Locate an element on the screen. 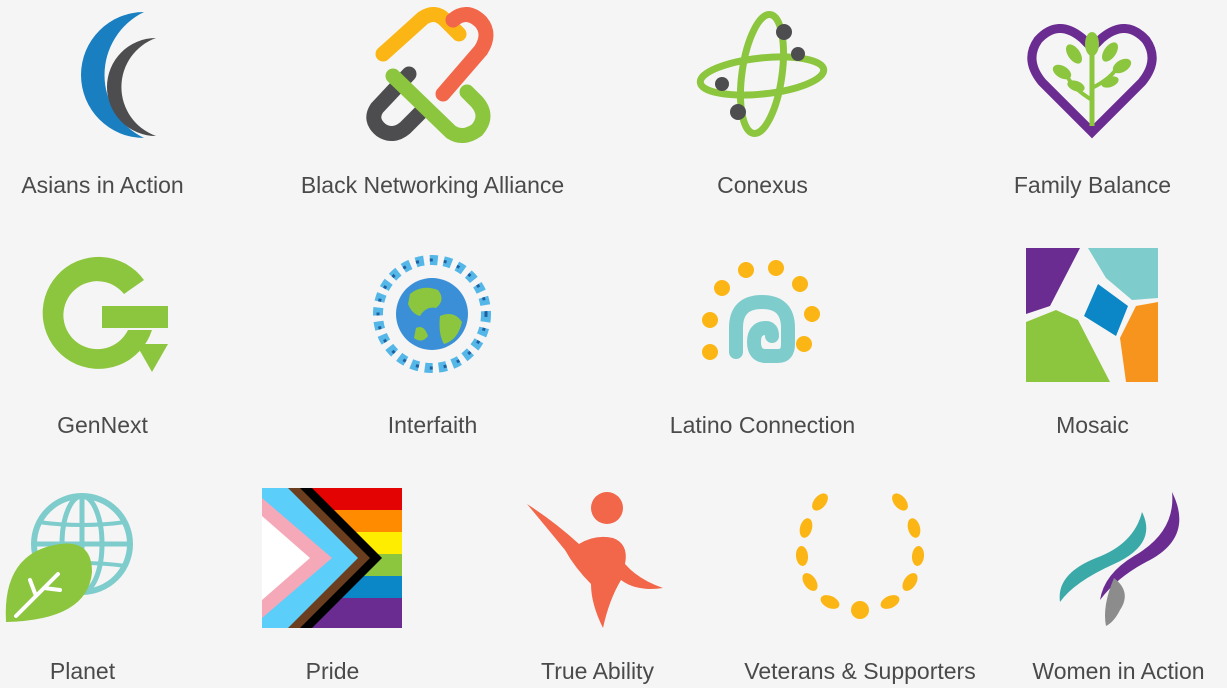 The height and width of the screenshot is (688, 1227). group-label: Black Networking Alliance is located at coordinates (432, 185).